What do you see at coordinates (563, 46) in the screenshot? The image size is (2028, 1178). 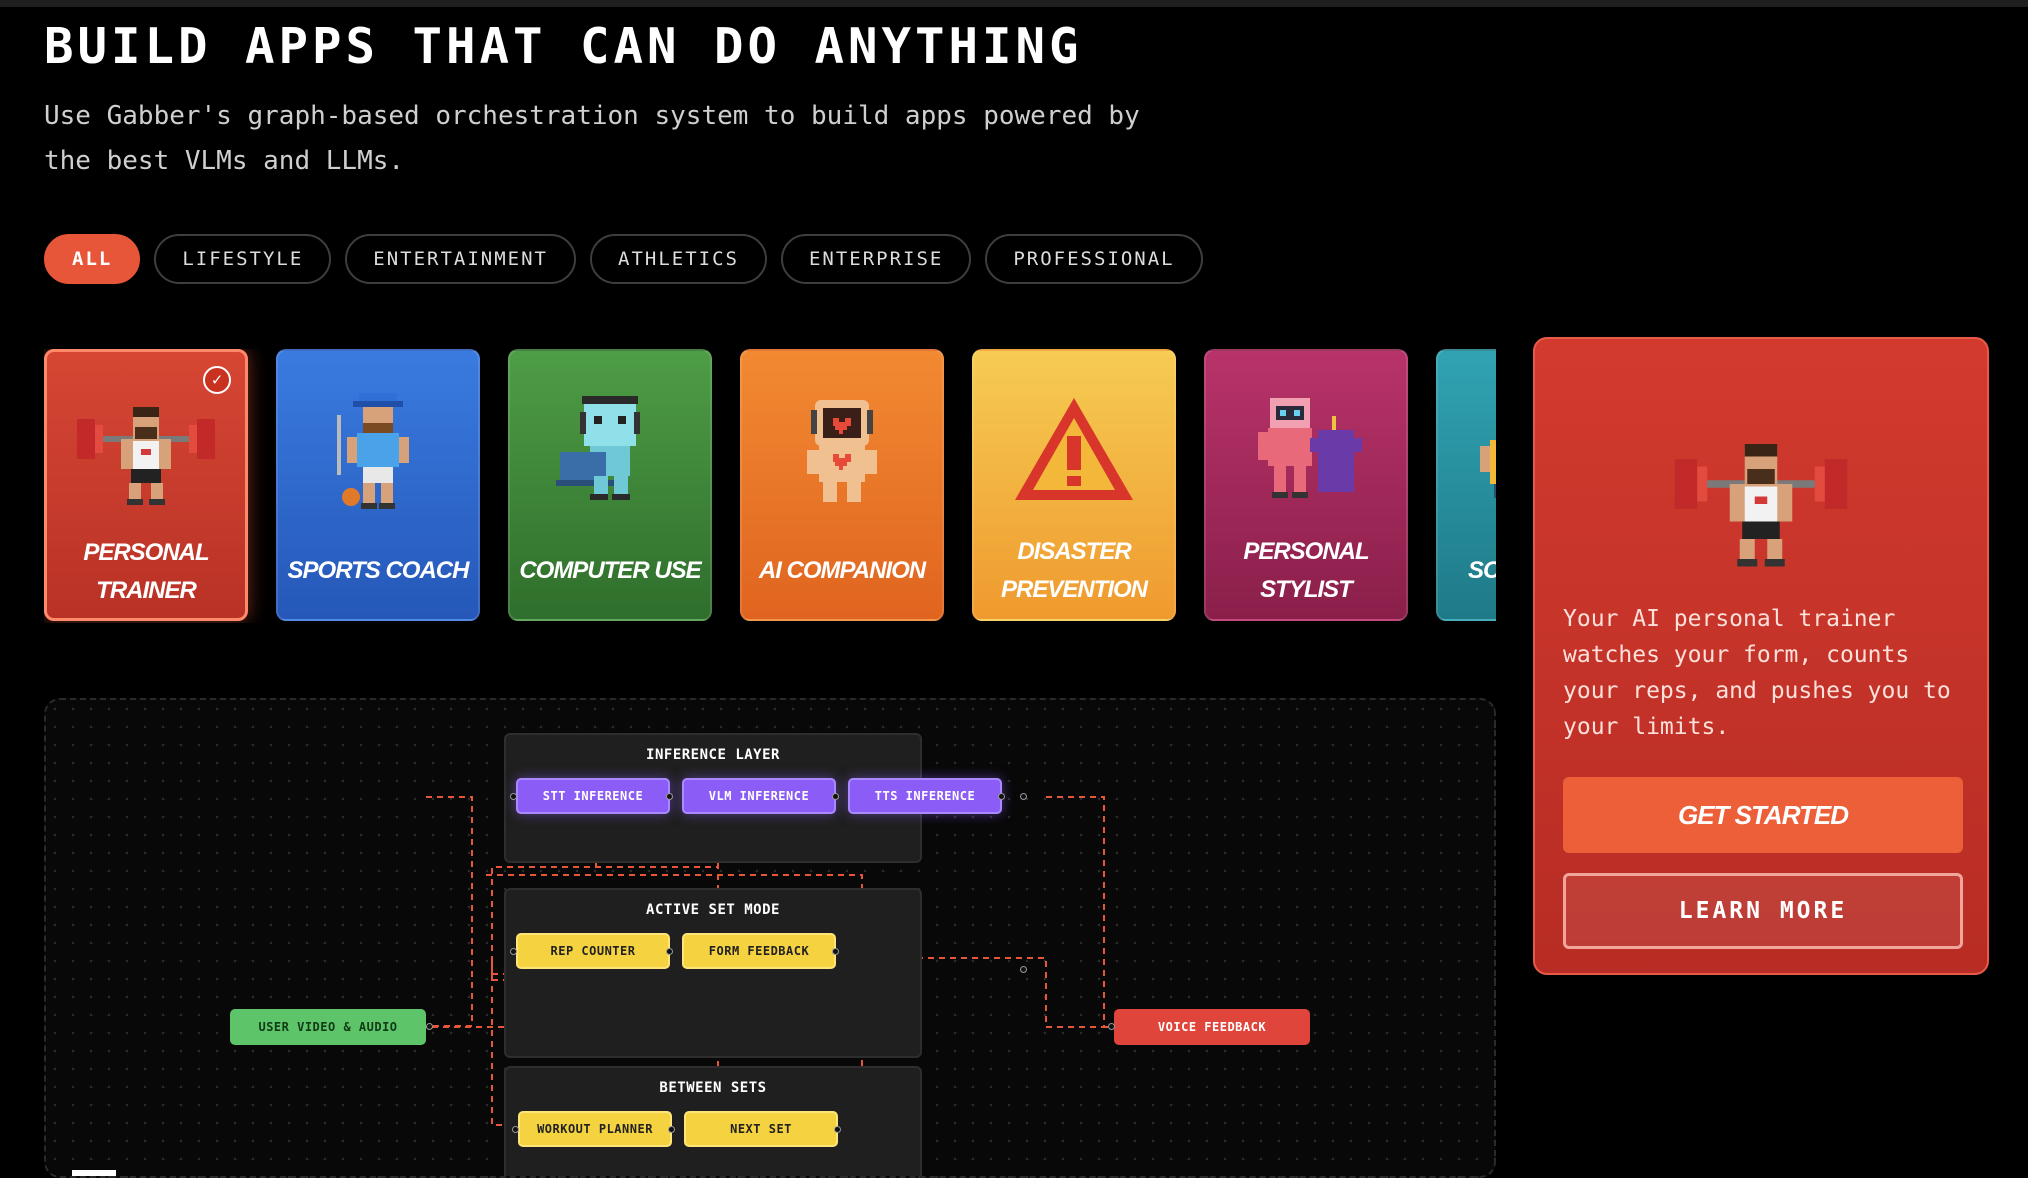 I see `page-title: BUILD APPS THAT CAN DO ANYTHING` at bounding box center [563, 46].